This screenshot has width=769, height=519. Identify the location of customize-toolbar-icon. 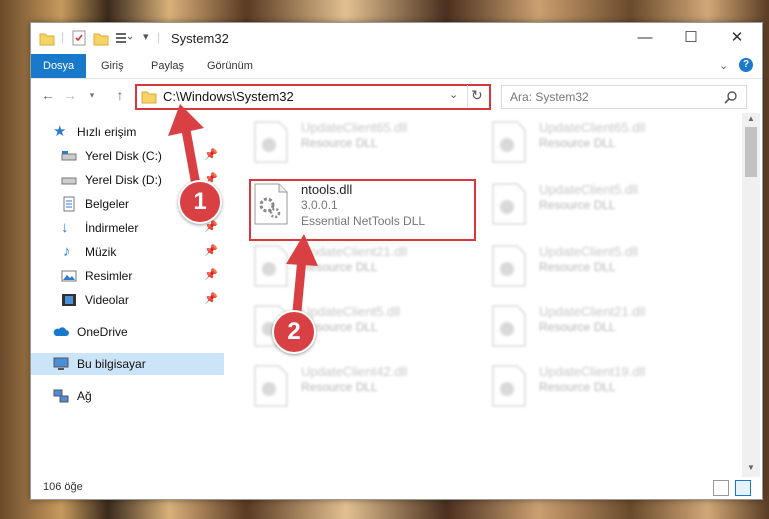
(124, 39).